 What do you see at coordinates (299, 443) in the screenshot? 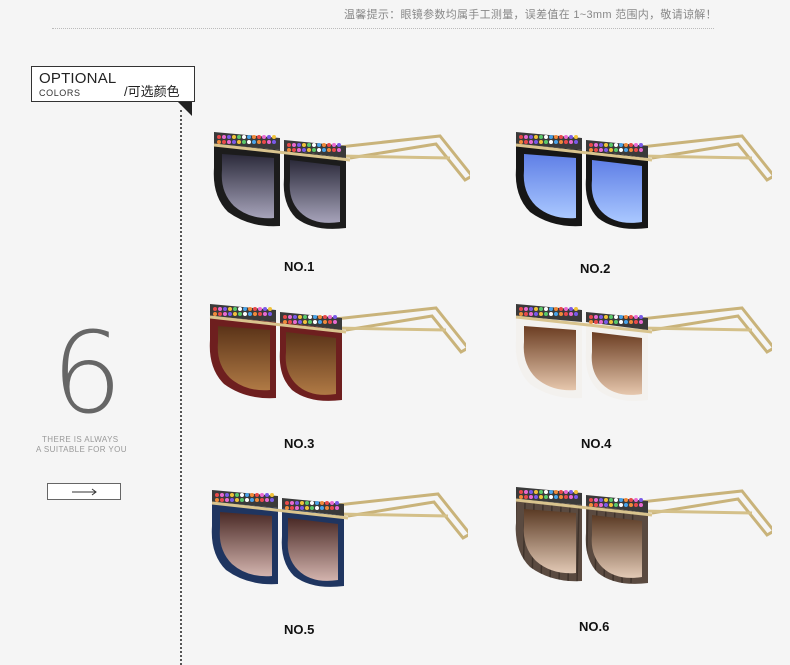
I see `product-label-3: NO.3` at bounding box center [299, 443].